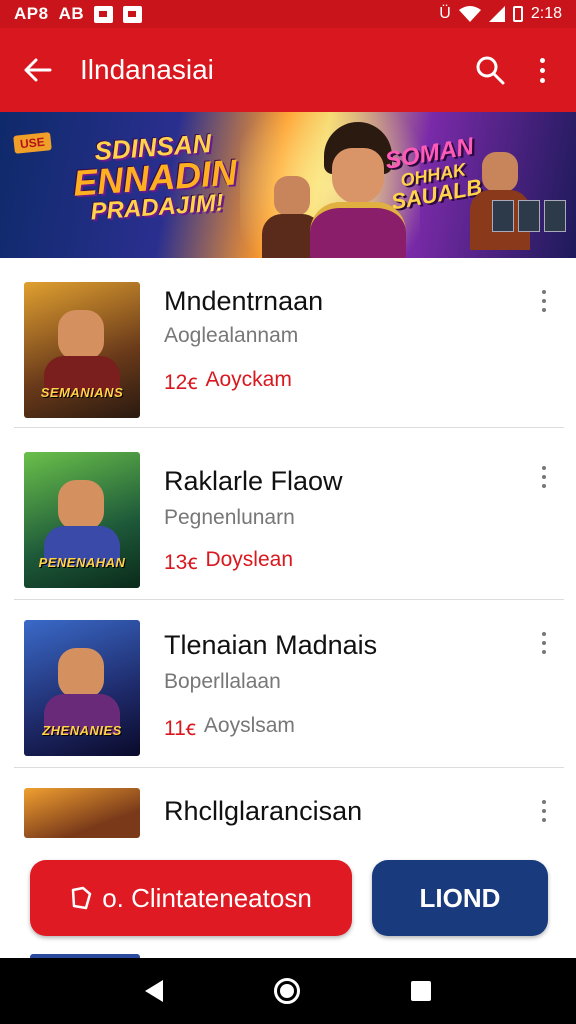 The image size is (576, 1024). Describe the element at coordinates (546, 13) in the screenshot. I see `status-time: 2:18` at that location.